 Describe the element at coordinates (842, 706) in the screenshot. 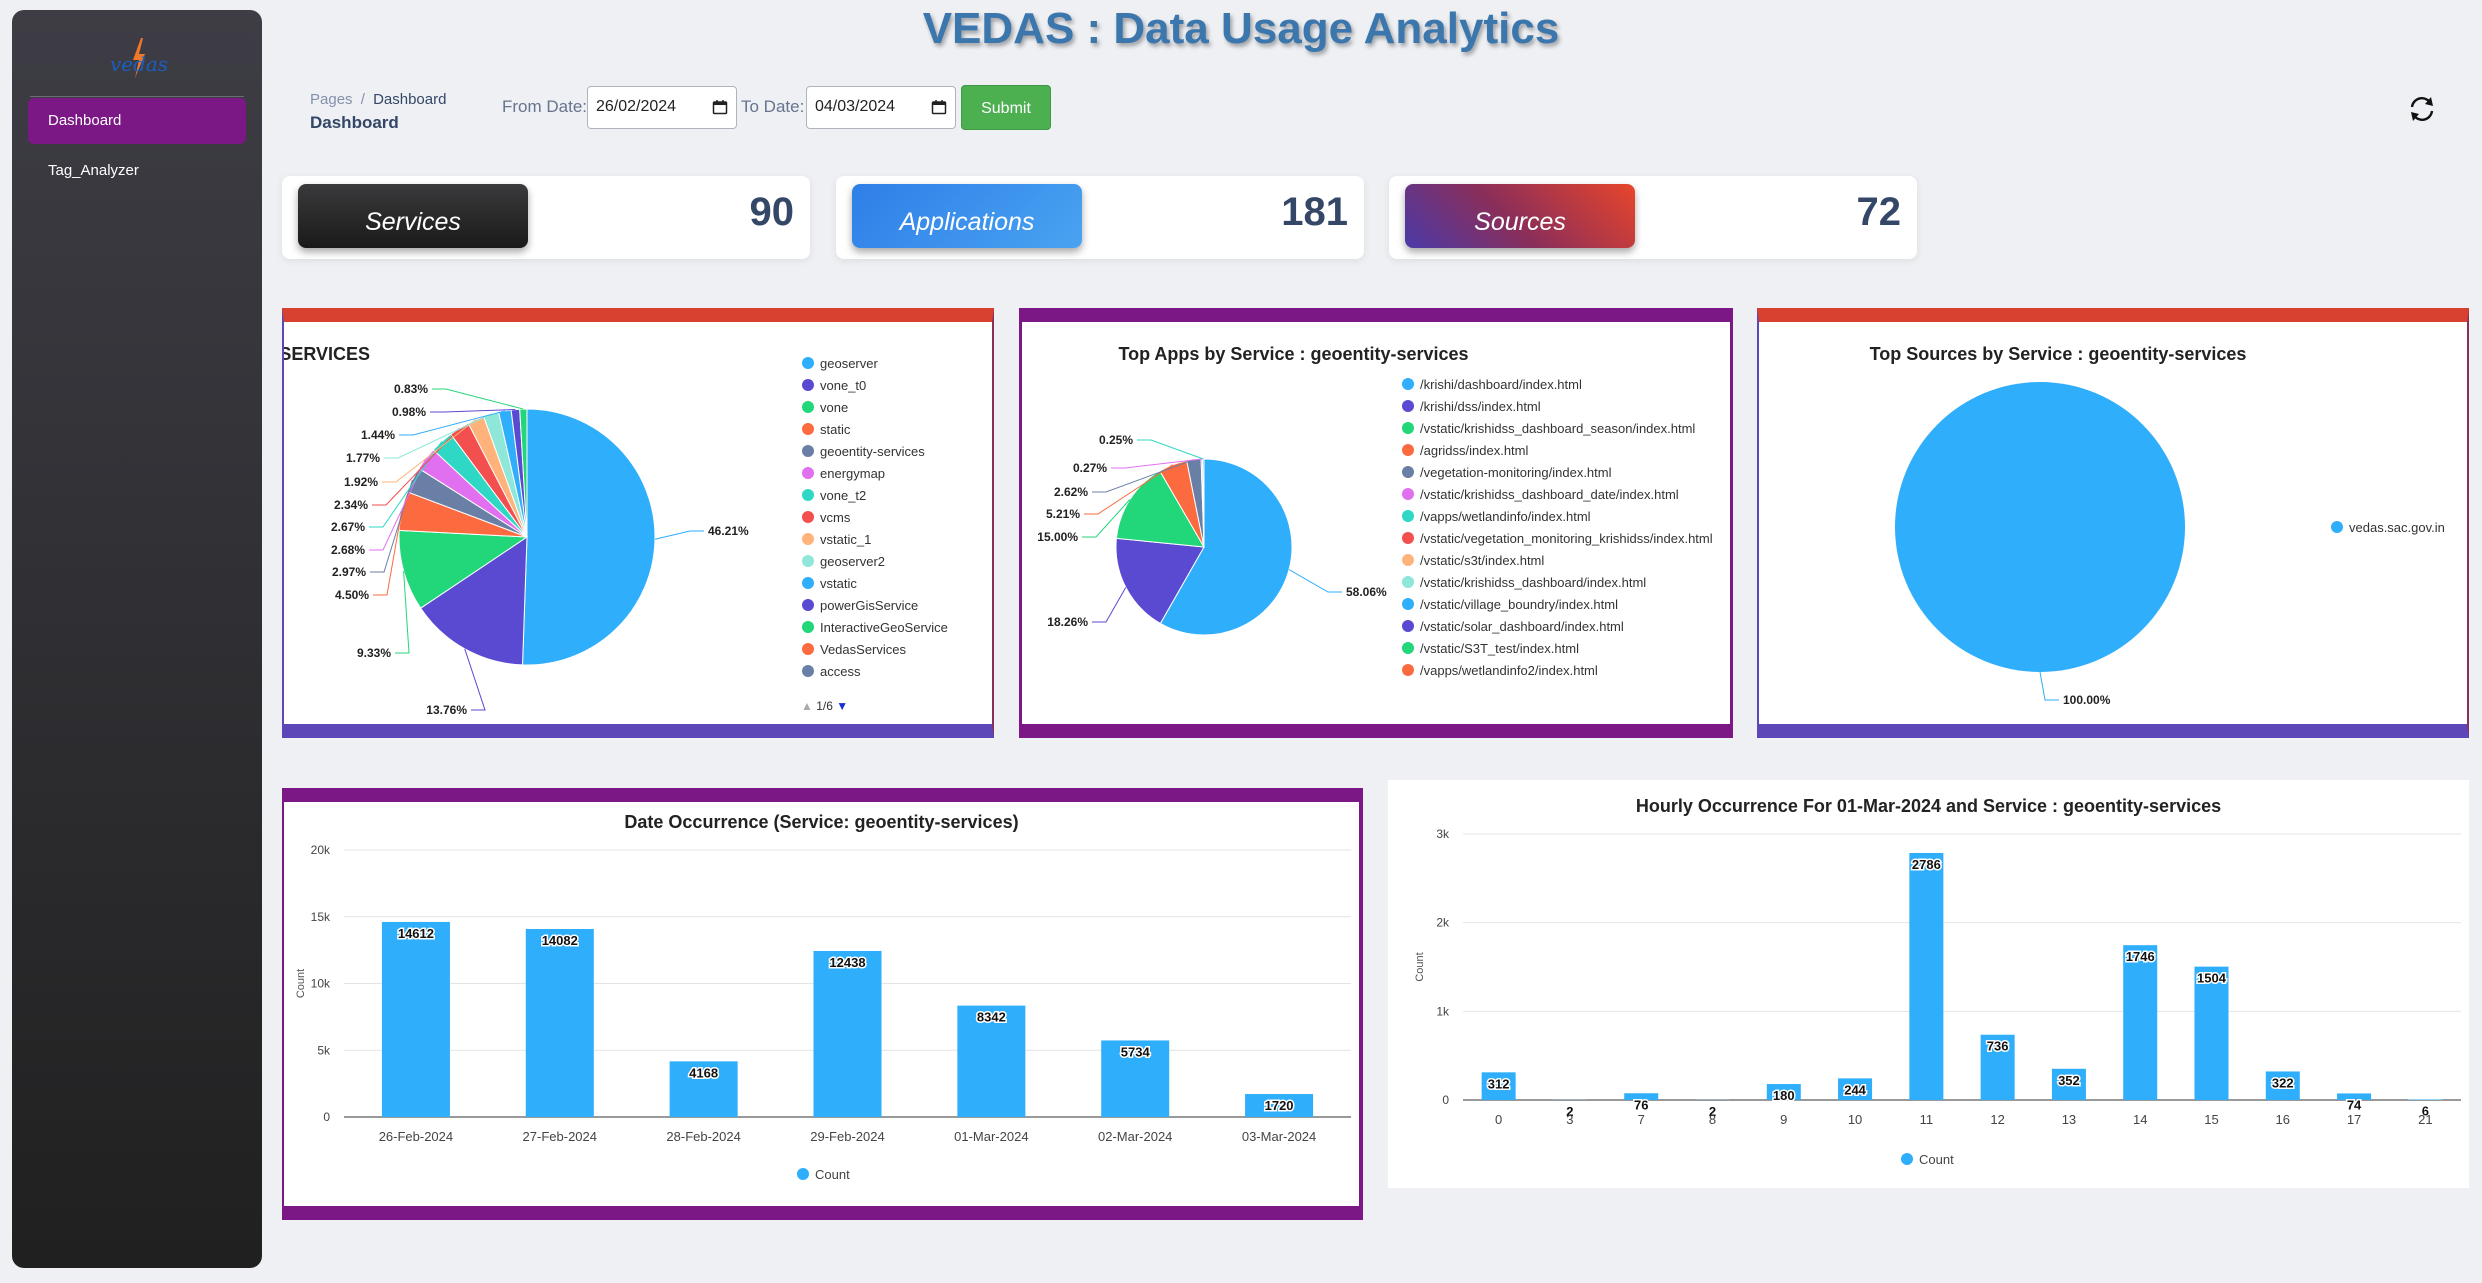

I see `legend-next-icon: ▼` at that location.